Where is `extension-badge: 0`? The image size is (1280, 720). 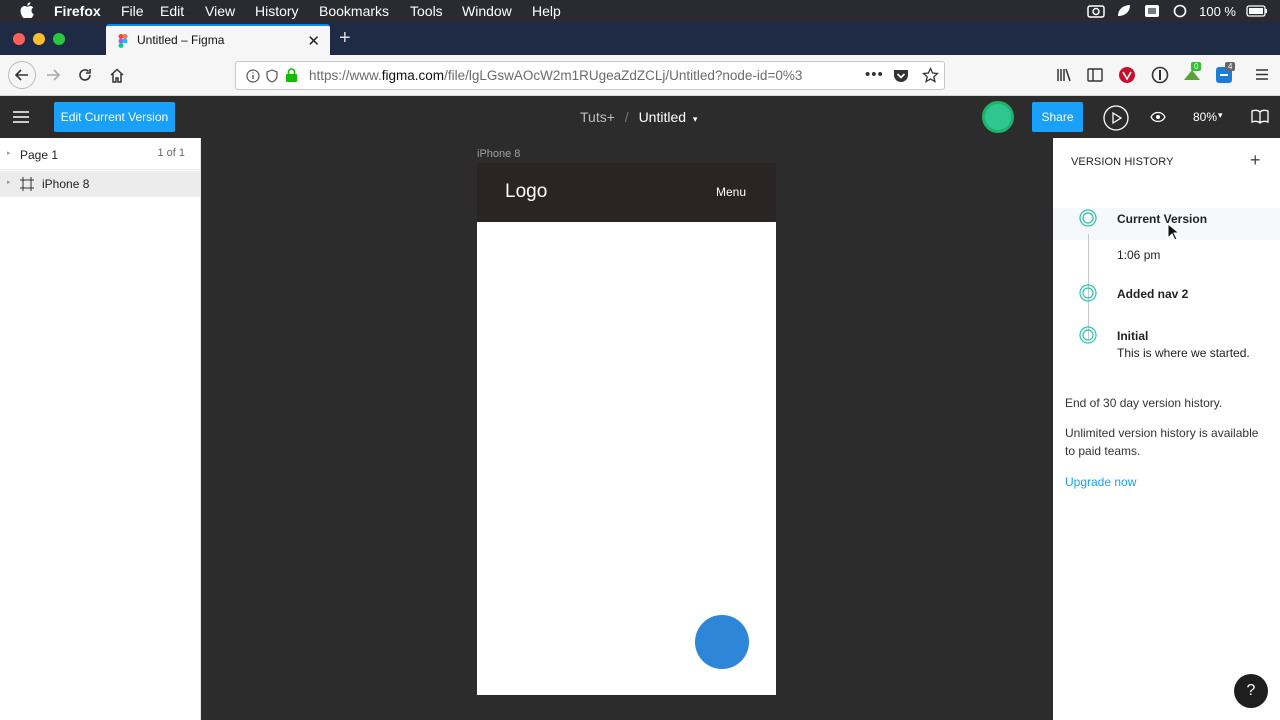 extension-badge: 0 is located at coordinates (1196, 66).